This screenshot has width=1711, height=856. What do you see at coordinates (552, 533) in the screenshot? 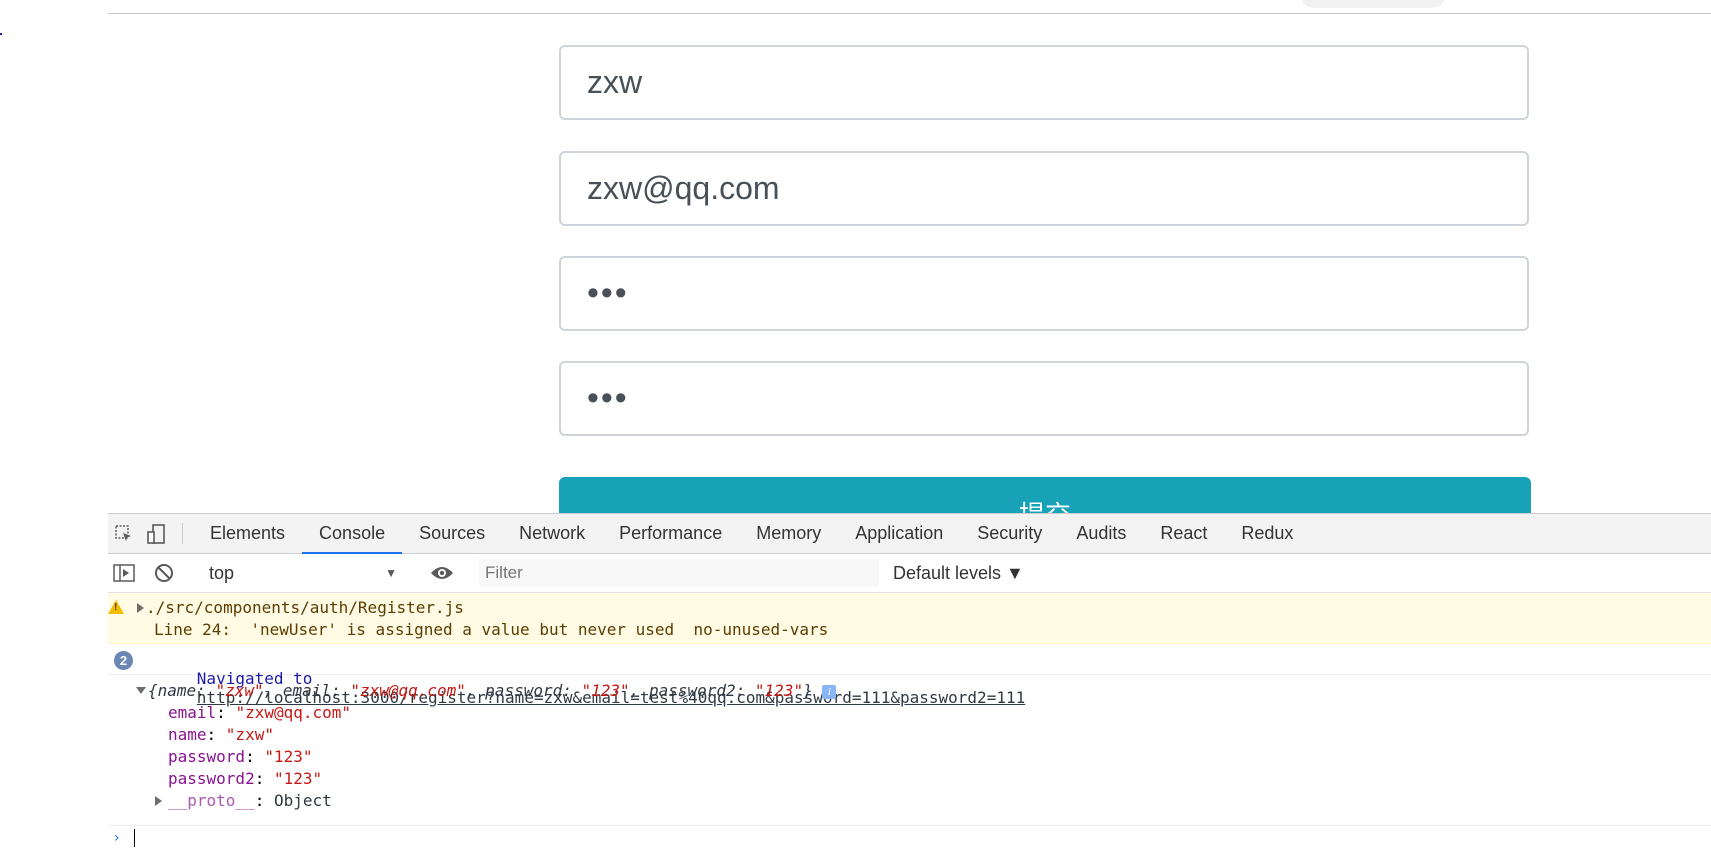
I see `tab-network: Network` at bounding box center [552, 533].